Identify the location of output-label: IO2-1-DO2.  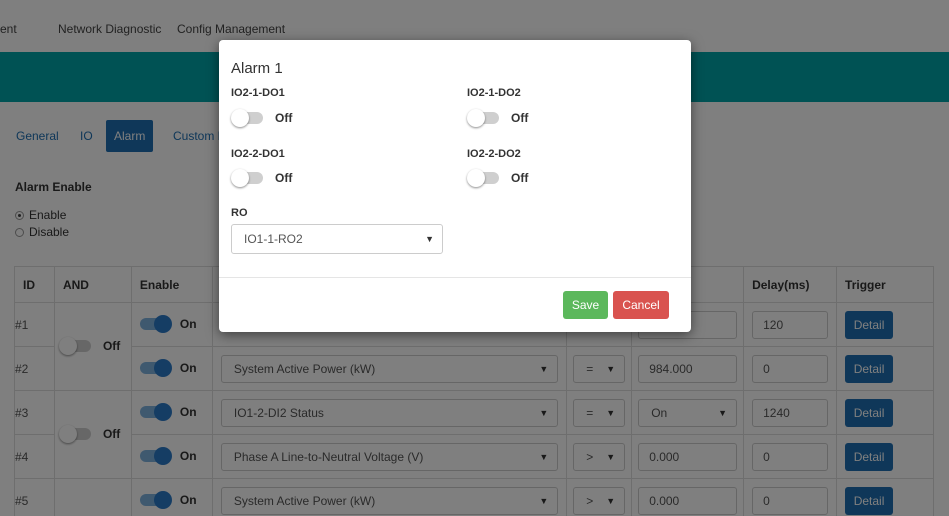
(494, 93).